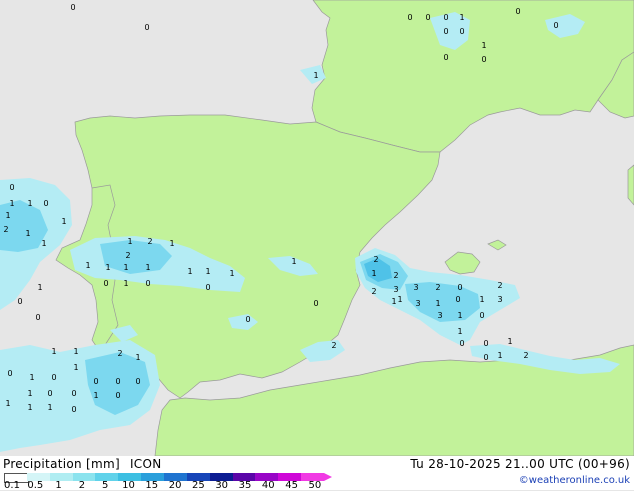 The image size is (634, 491). I want to click on color-legend, so click(168, 478).